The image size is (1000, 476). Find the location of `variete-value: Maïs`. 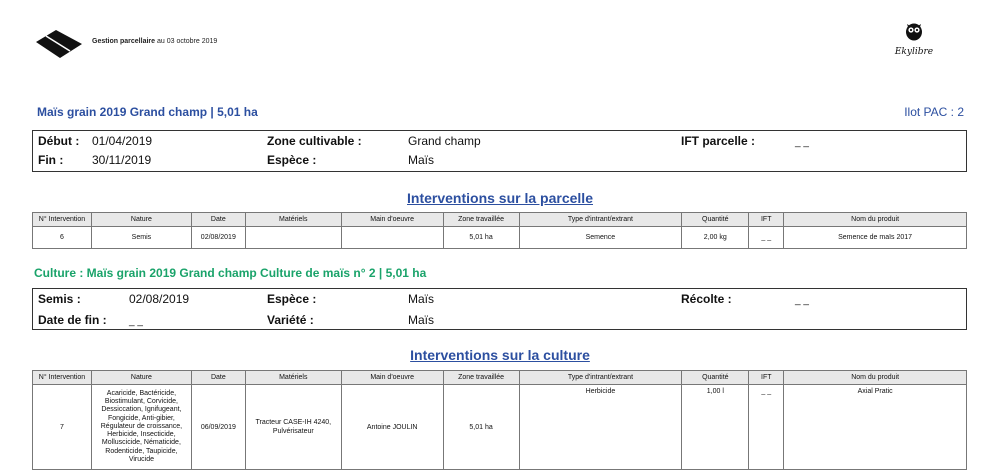

variete-value: Maïs is located at coordinates (421, 320).